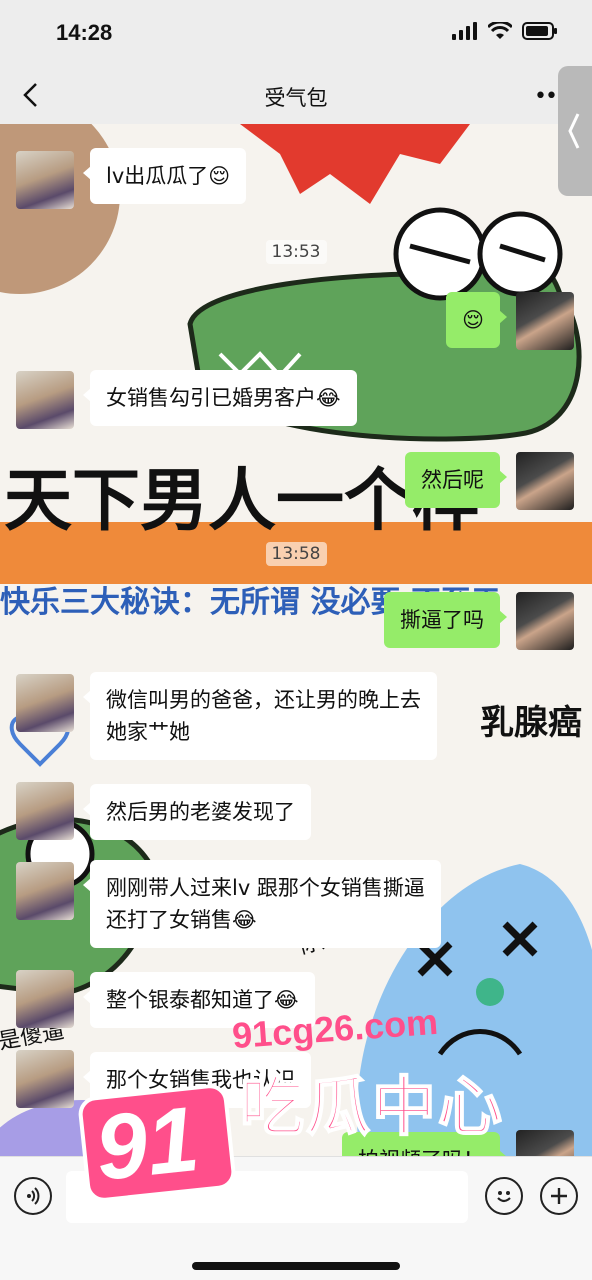 Image resolution: width=592 pixels, height=1280 pixels. Describe the element at coordinates (84, 32) in the screenshot. I see `status-time: 14:28` at that location.